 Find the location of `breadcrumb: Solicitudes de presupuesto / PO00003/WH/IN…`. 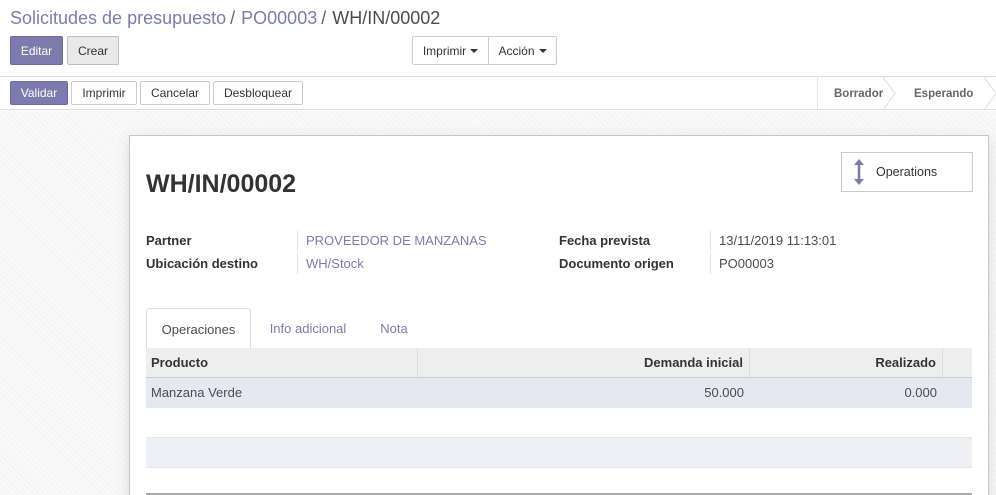

breadcrumb: Solicitudes de presupuesto / PO00003/WH/IN… is located at coordinates (225, 18).